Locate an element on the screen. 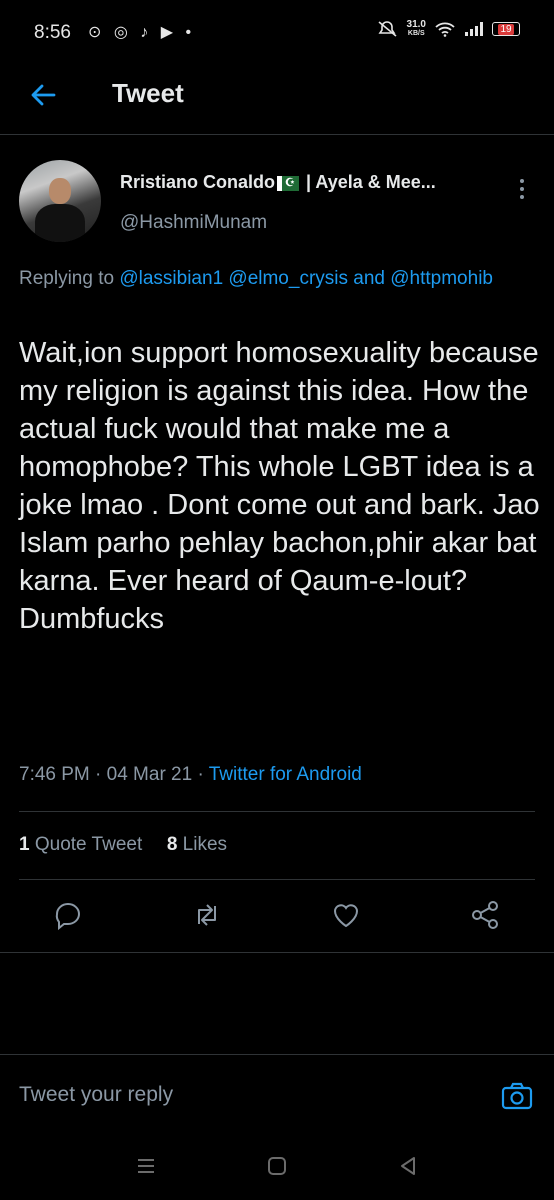 This screenshot has width=554, height=1200. signal-icon is located at coordinates (474, 29).